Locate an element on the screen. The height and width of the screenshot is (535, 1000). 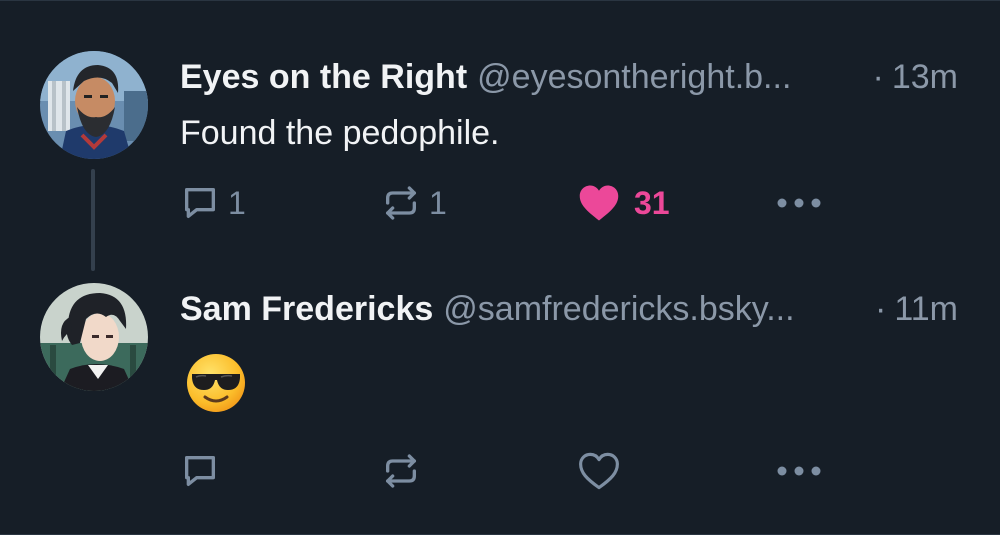
cartoon-bearded-man-avatar-icon is located at coordinates (94, 105).